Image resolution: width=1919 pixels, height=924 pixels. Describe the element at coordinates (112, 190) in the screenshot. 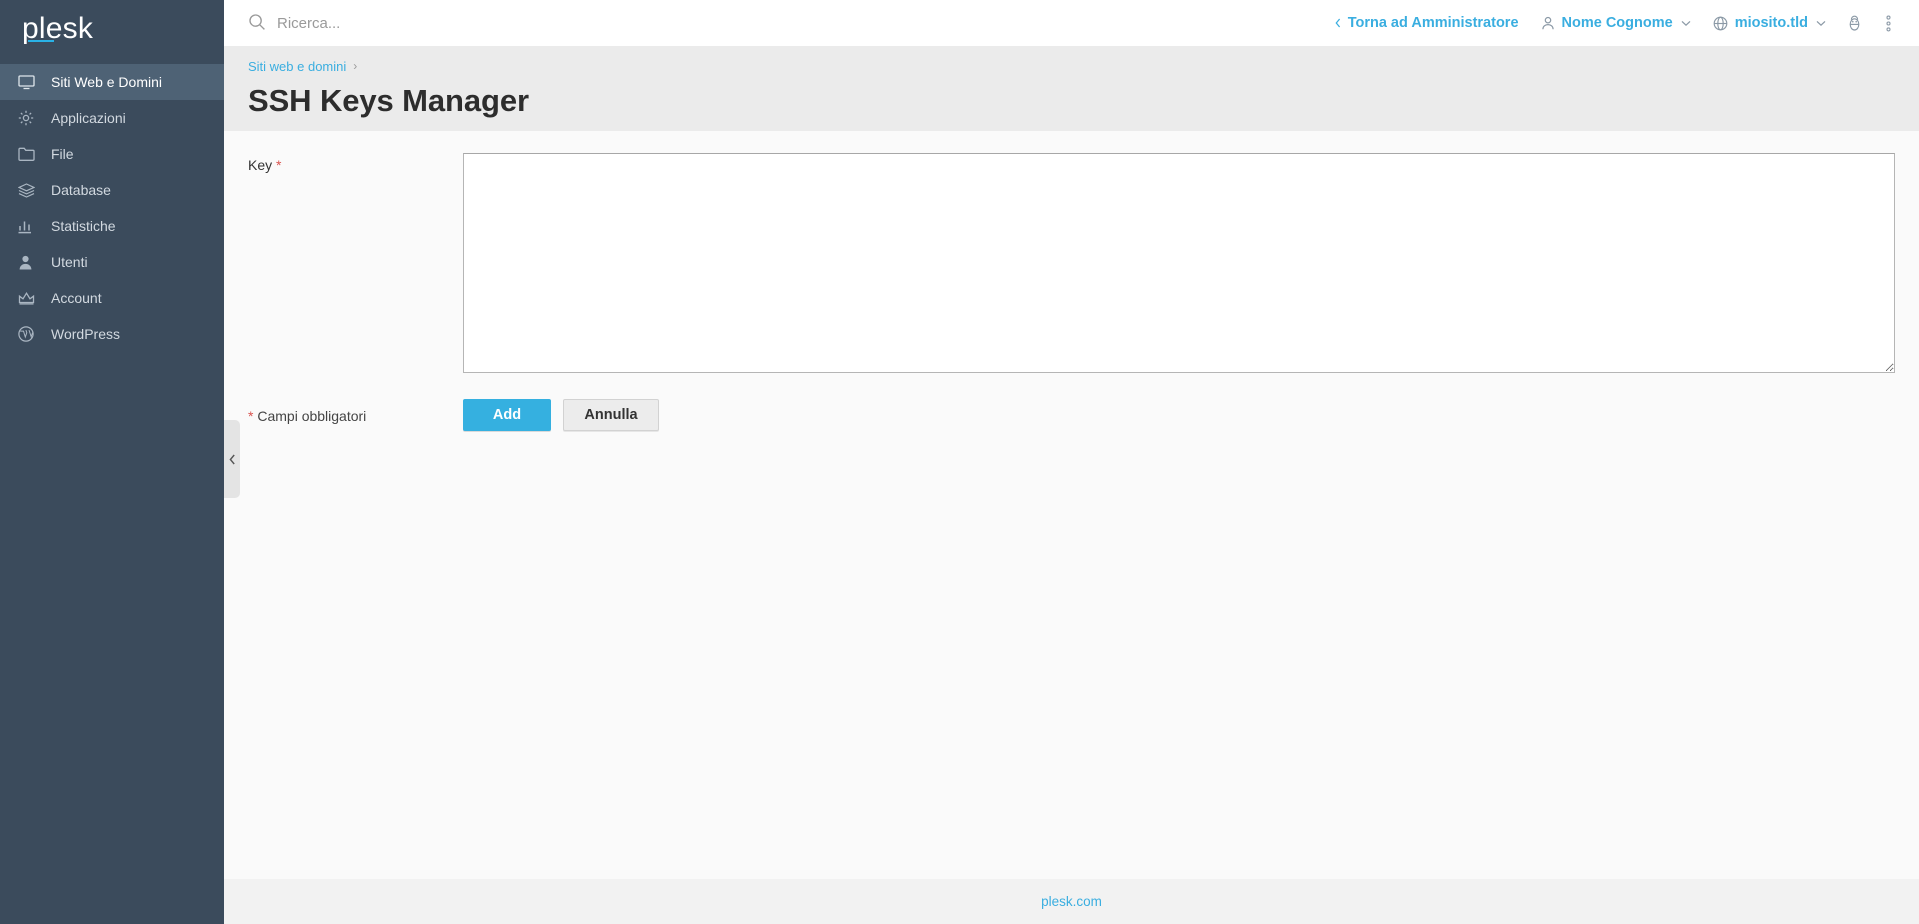

I see `sidebar-item-database: Database` at that location.